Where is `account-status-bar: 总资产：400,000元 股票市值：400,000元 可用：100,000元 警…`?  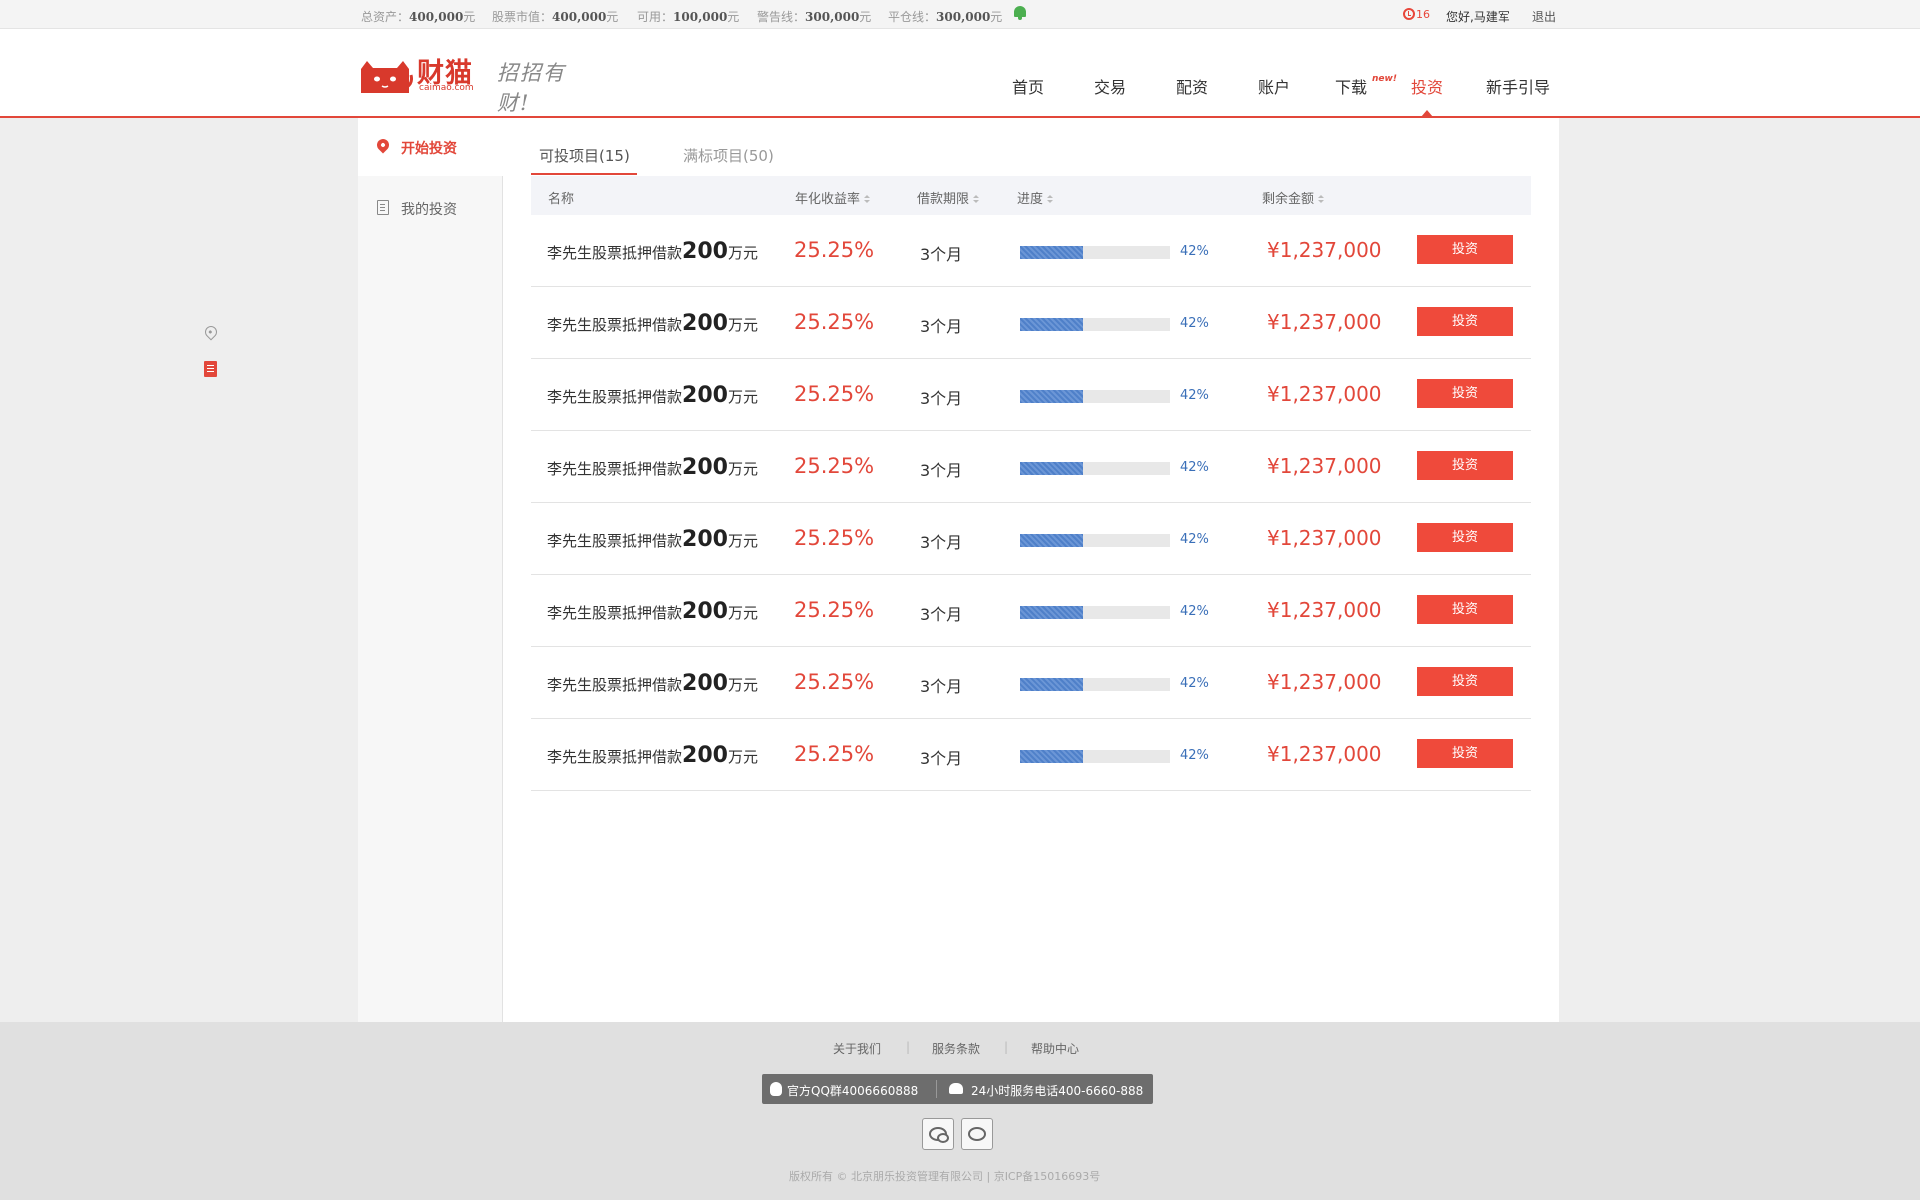 account-status-bar: 总资产：400,000元 股票市值：400,000元 可用：100,000元 警… is located at coordinates (960, 14).